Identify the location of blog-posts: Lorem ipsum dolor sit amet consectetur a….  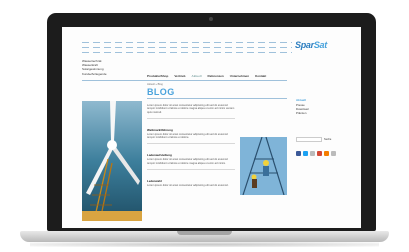
(191, 149).